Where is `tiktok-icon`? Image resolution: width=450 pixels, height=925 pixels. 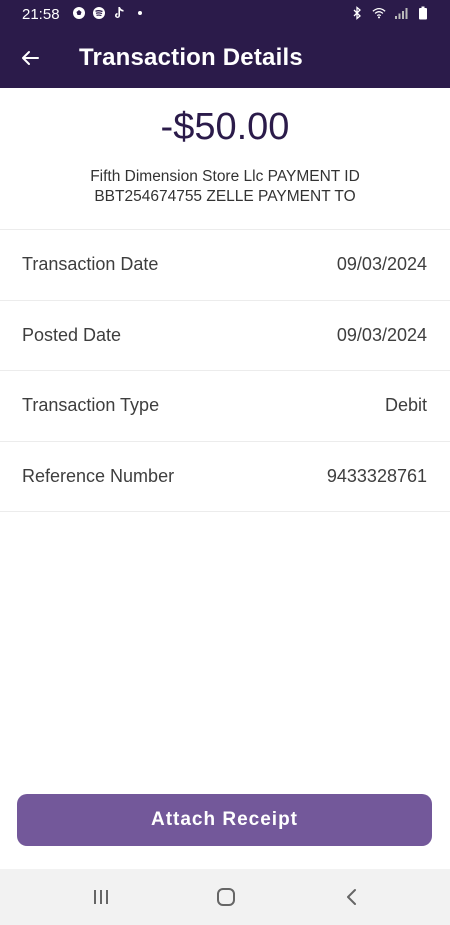
tiktok-icon is located at coordinates (119, 12).